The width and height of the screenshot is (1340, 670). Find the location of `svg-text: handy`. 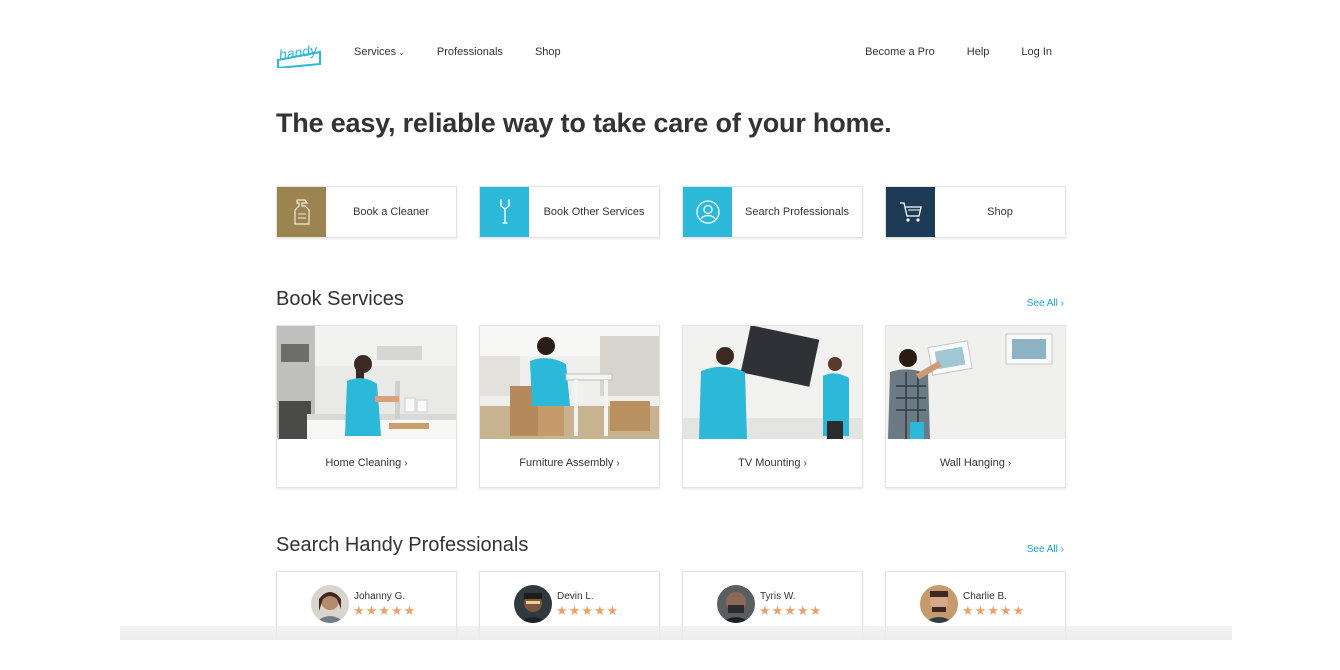

svg-text: handy is located at coordinates (298, 51).